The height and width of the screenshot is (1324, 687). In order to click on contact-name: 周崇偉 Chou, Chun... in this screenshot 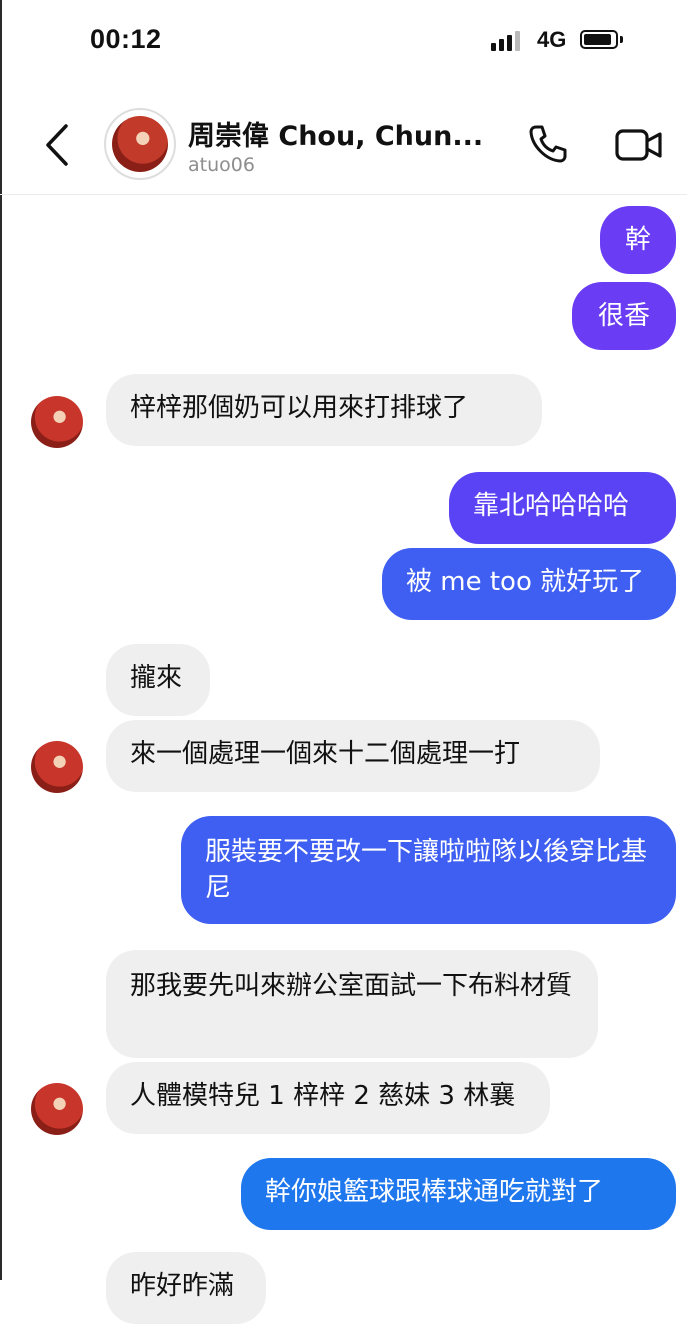, I will do `click(335, 133)`.